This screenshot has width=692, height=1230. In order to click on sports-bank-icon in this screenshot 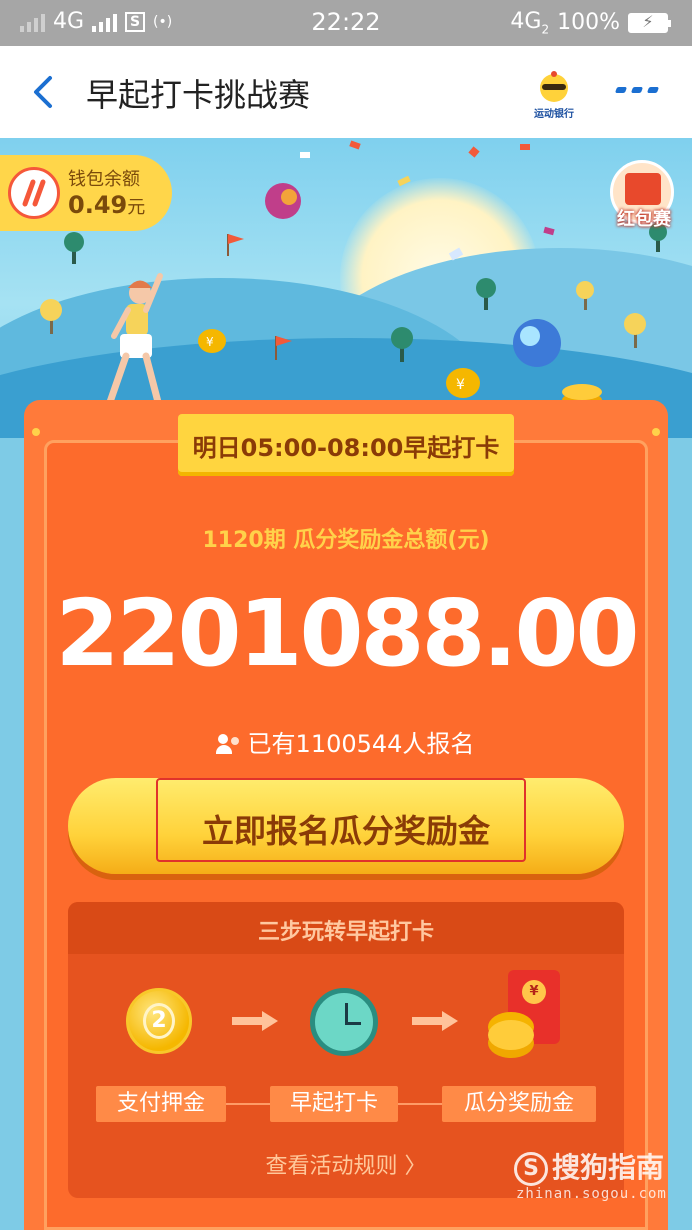, I will do `click(554, 86)`.